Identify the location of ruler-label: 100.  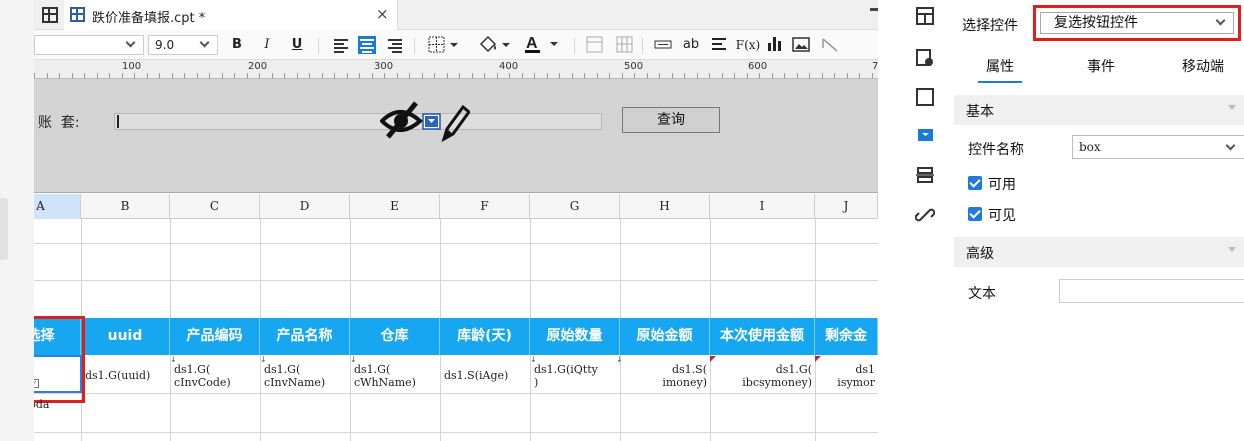
(132, 66).